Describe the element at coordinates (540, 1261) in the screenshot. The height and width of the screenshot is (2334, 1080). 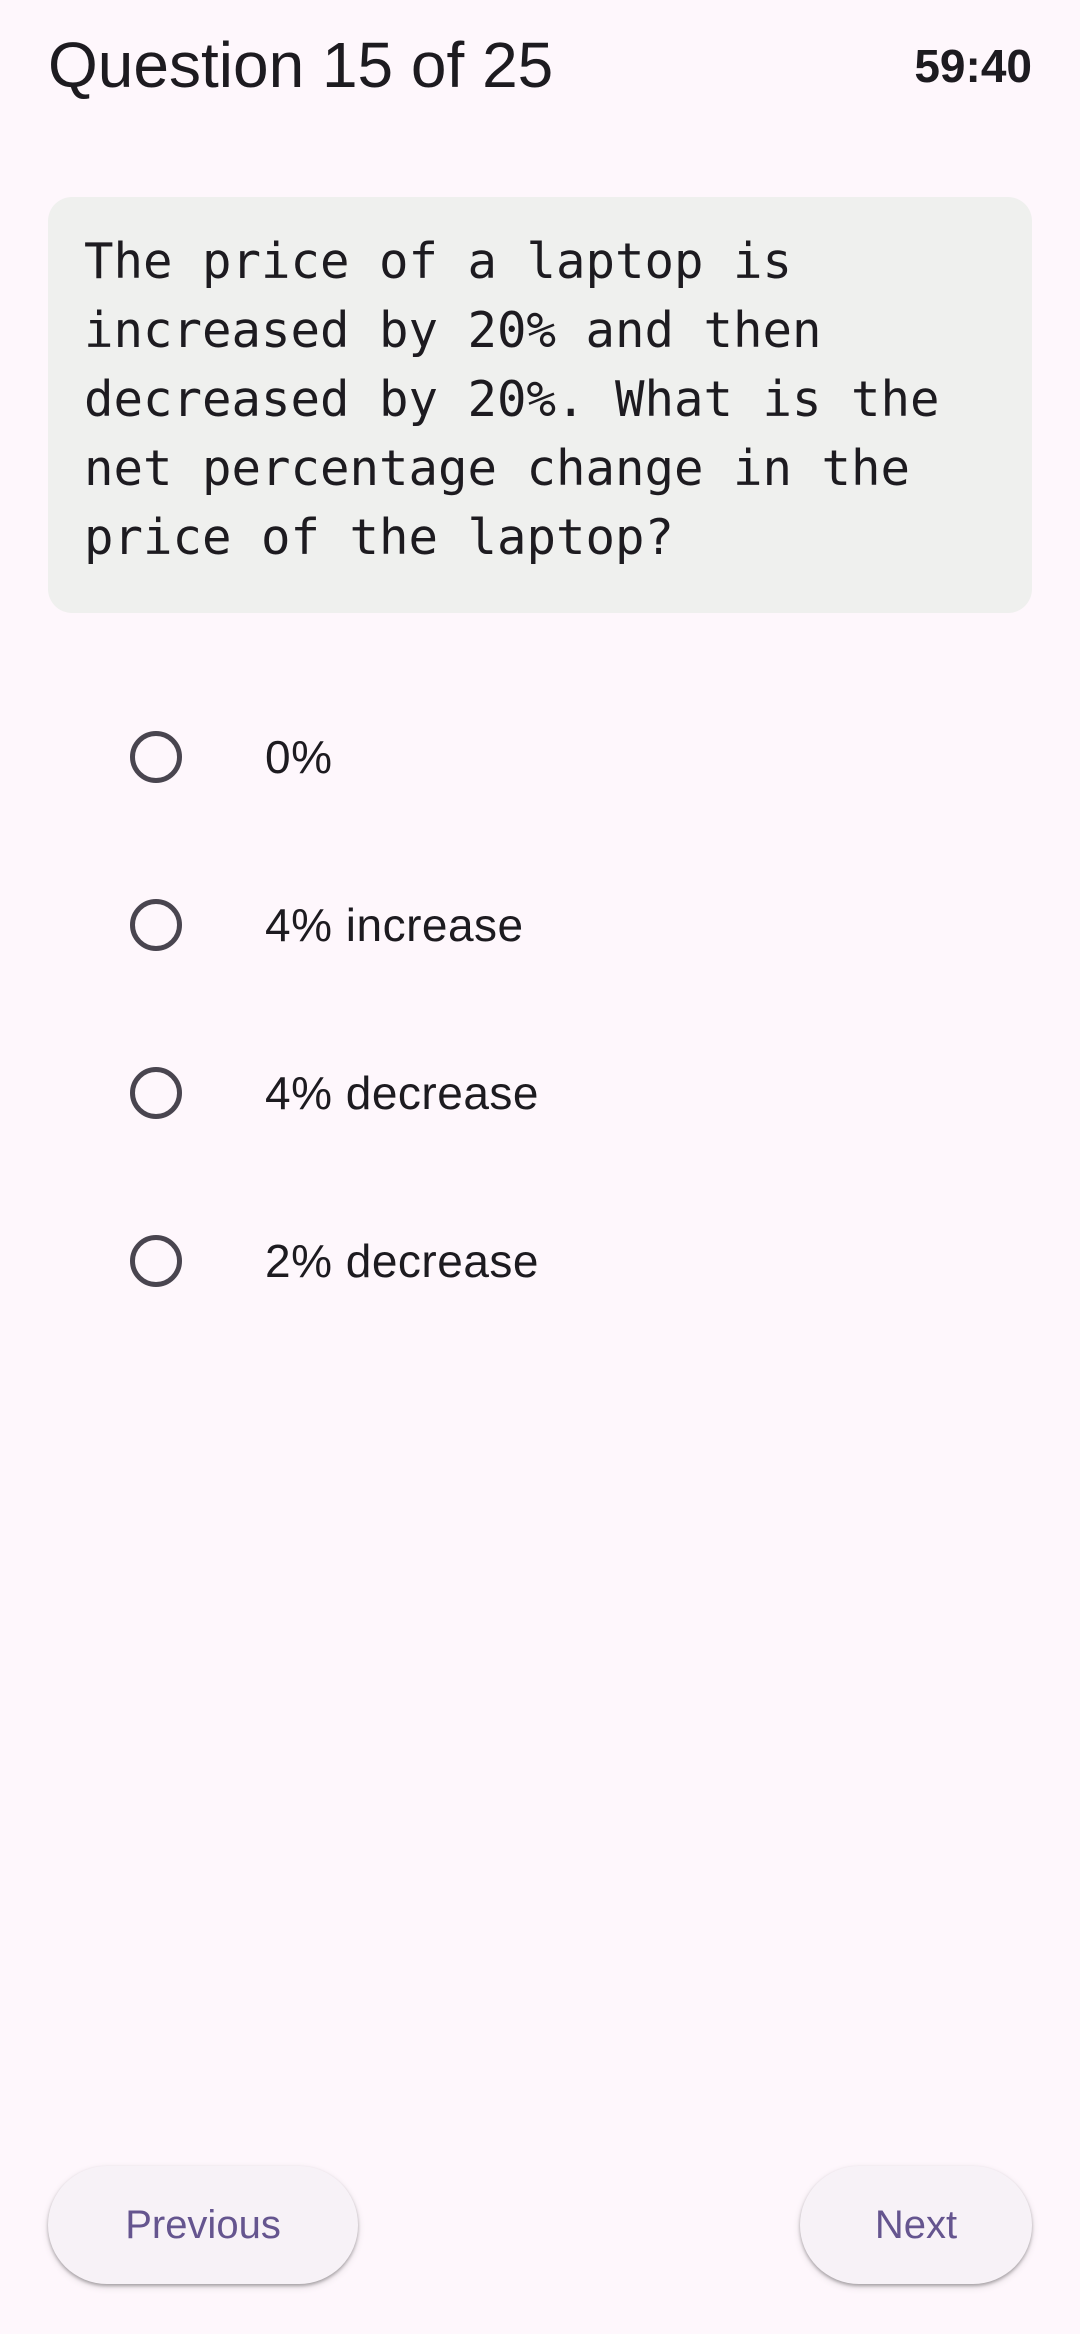
I see `answer-option-4: 2% decrease` at that location.